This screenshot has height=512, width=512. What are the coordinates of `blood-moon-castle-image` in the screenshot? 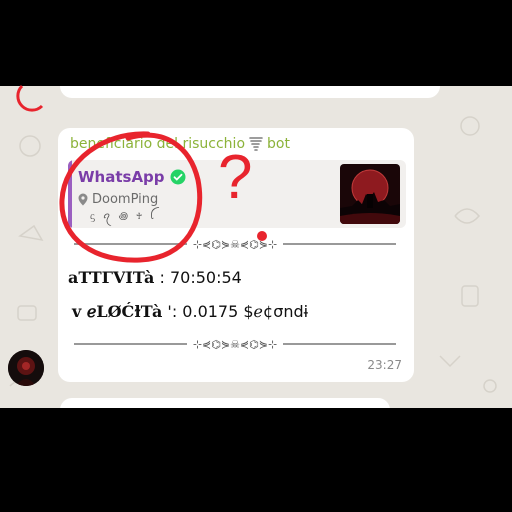 It's located at (370, 194).